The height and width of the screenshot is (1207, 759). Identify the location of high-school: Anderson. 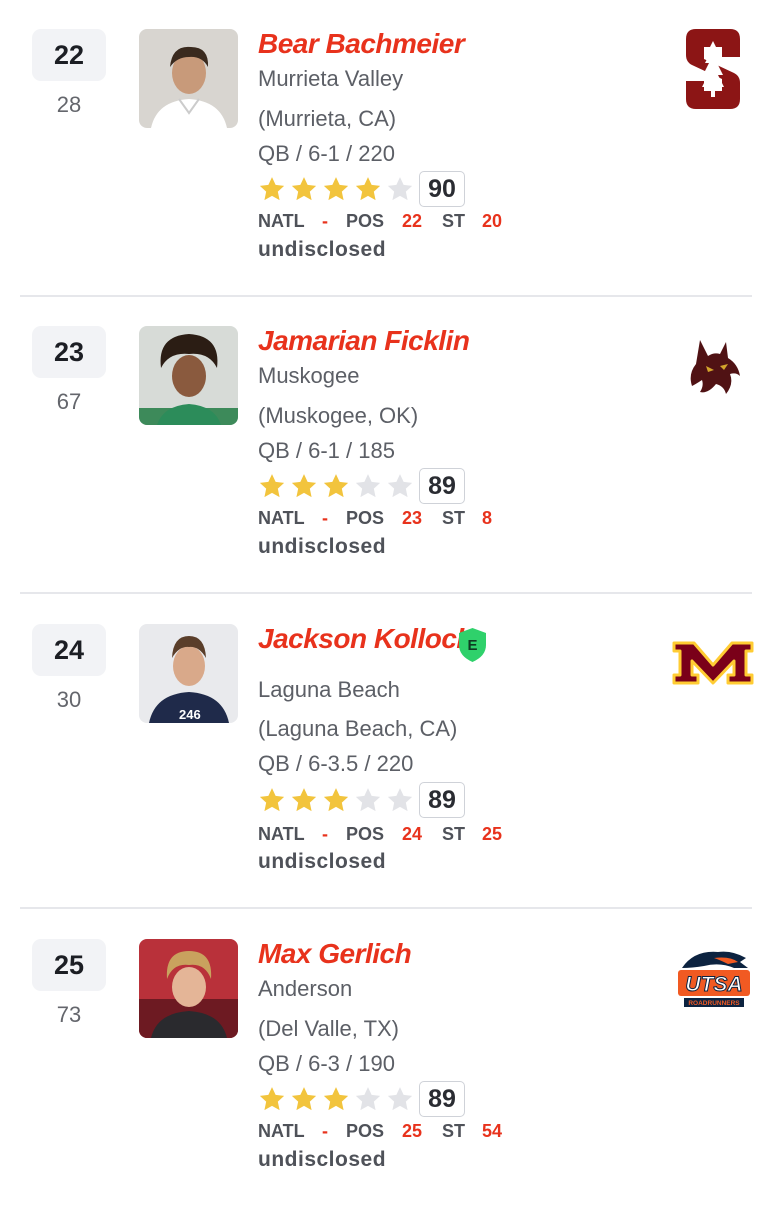
(305, 989).